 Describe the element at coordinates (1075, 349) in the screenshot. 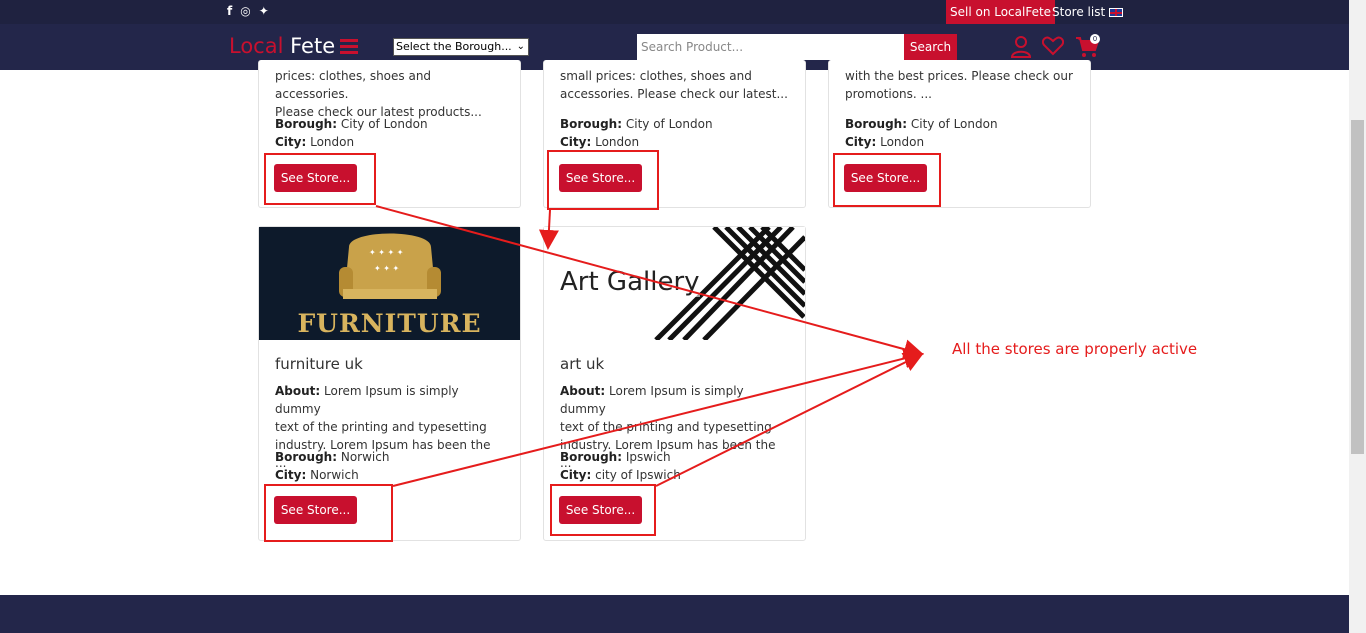

I see `annotation-text: All the stores are properly active` at that location.